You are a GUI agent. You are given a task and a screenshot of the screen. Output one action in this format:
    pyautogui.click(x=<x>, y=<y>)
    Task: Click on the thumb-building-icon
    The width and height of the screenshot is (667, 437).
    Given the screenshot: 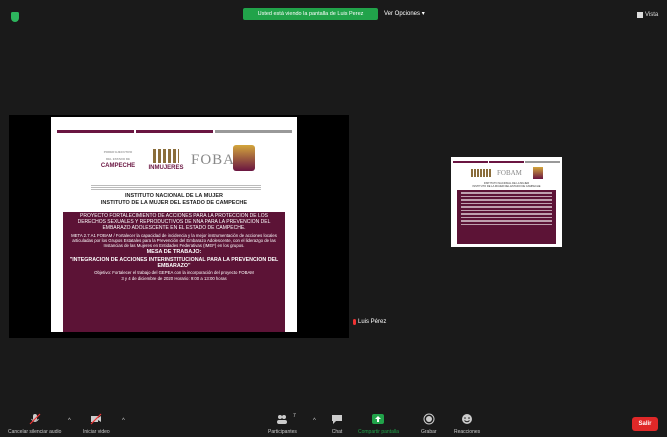 What is the action you would take?
    pyautogui.click(x=481, y=173)
    